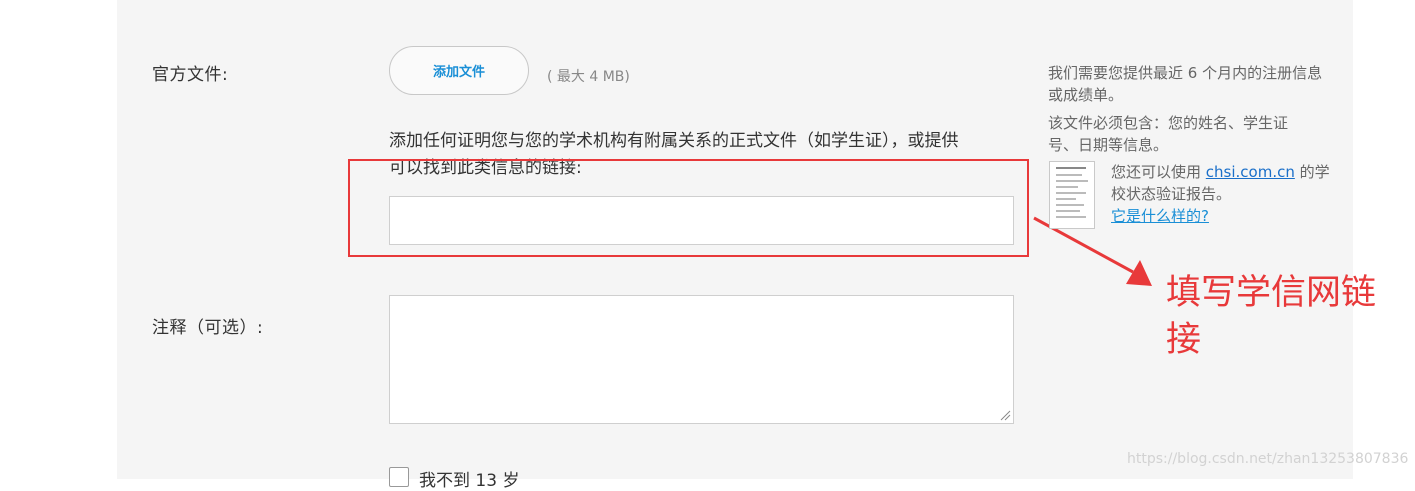  Describe the element at coordinates (688, 208) in the screenshot. I see `annotation-highlight-box` at that location.